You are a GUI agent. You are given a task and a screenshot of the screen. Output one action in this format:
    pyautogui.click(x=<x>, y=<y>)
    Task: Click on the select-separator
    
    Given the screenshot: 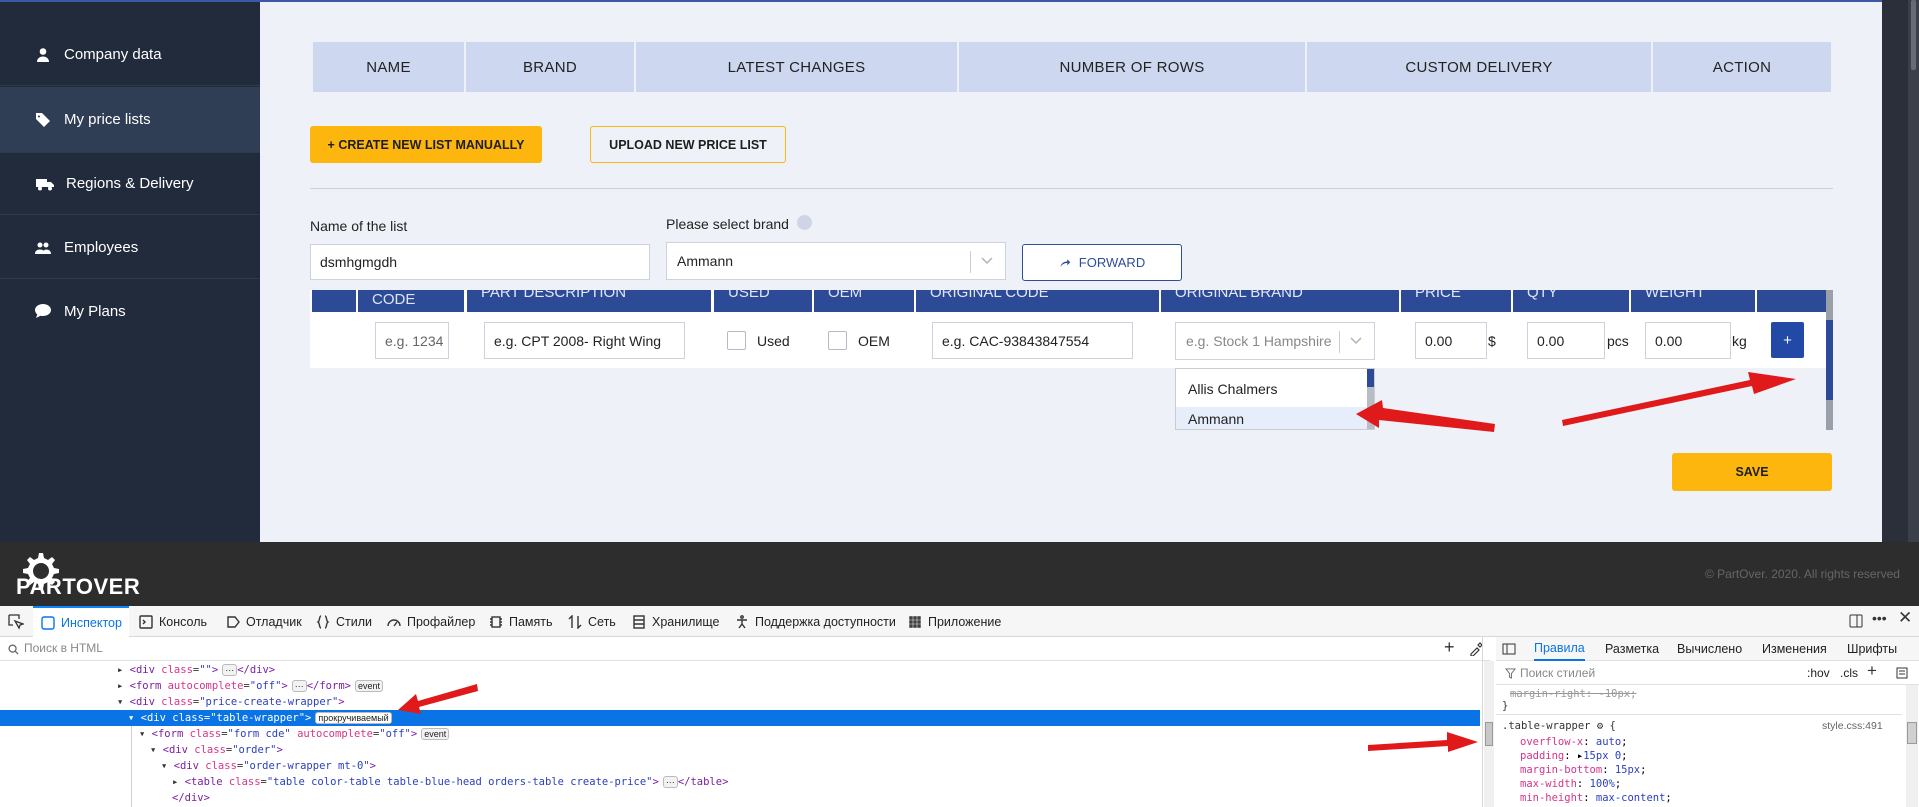 What is the action you would take?
    pyautogui.click(x=970, y=262)
    